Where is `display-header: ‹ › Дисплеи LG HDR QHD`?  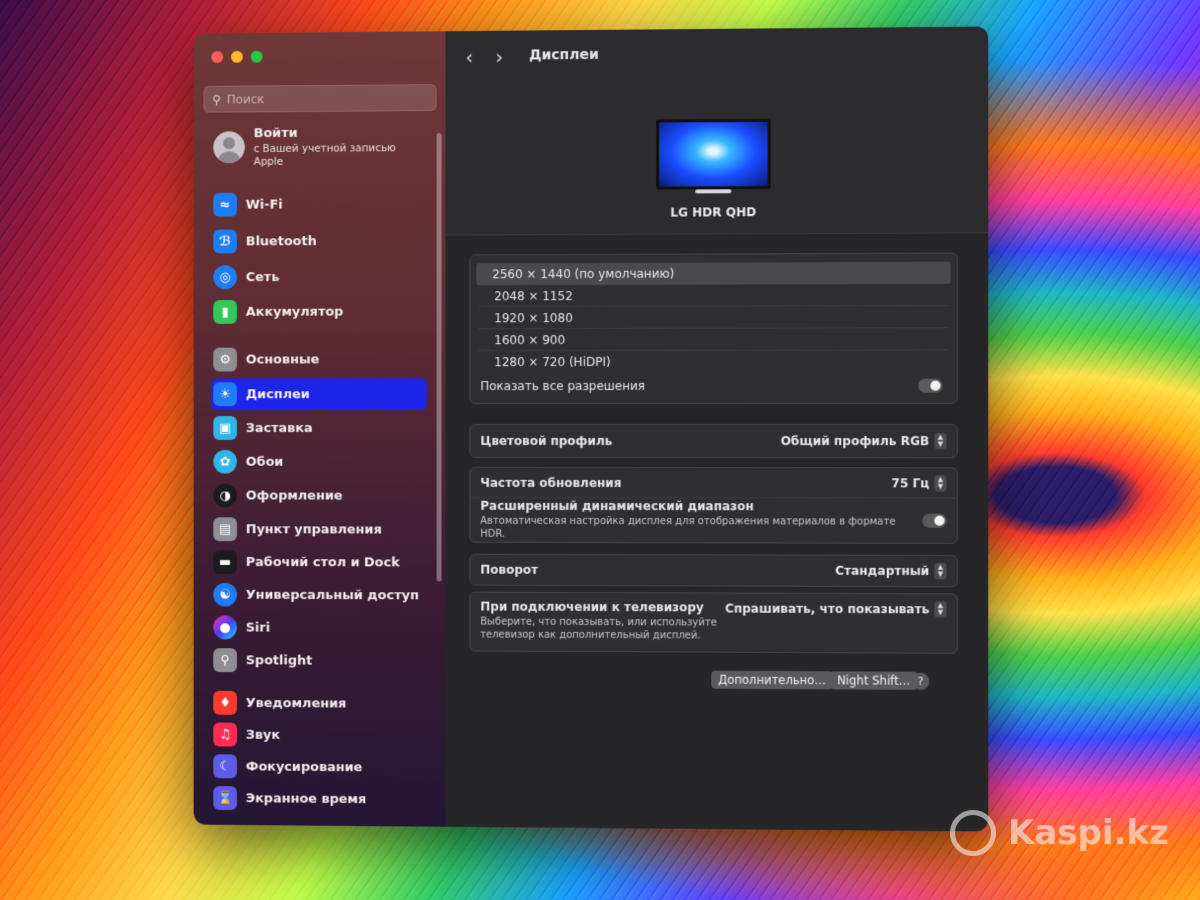 display-header: ‹ › Дисплеи LG HDR QHD is located at coordinates (717, 131).